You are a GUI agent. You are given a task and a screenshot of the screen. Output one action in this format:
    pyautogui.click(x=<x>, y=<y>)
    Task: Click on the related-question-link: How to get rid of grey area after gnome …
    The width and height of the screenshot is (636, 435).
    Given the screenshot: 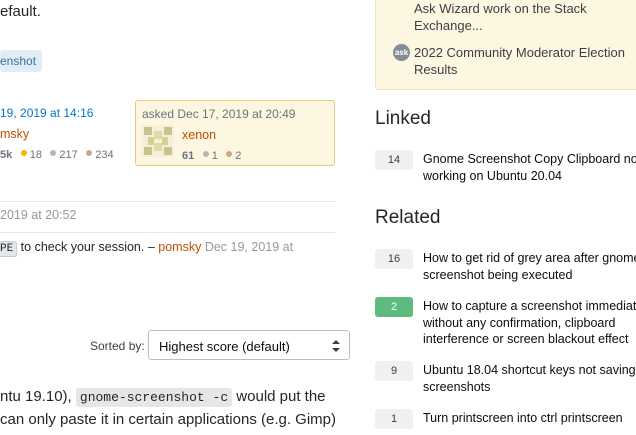 What is the action you would take?
    pyautogui.click(x=529, y=266)
    